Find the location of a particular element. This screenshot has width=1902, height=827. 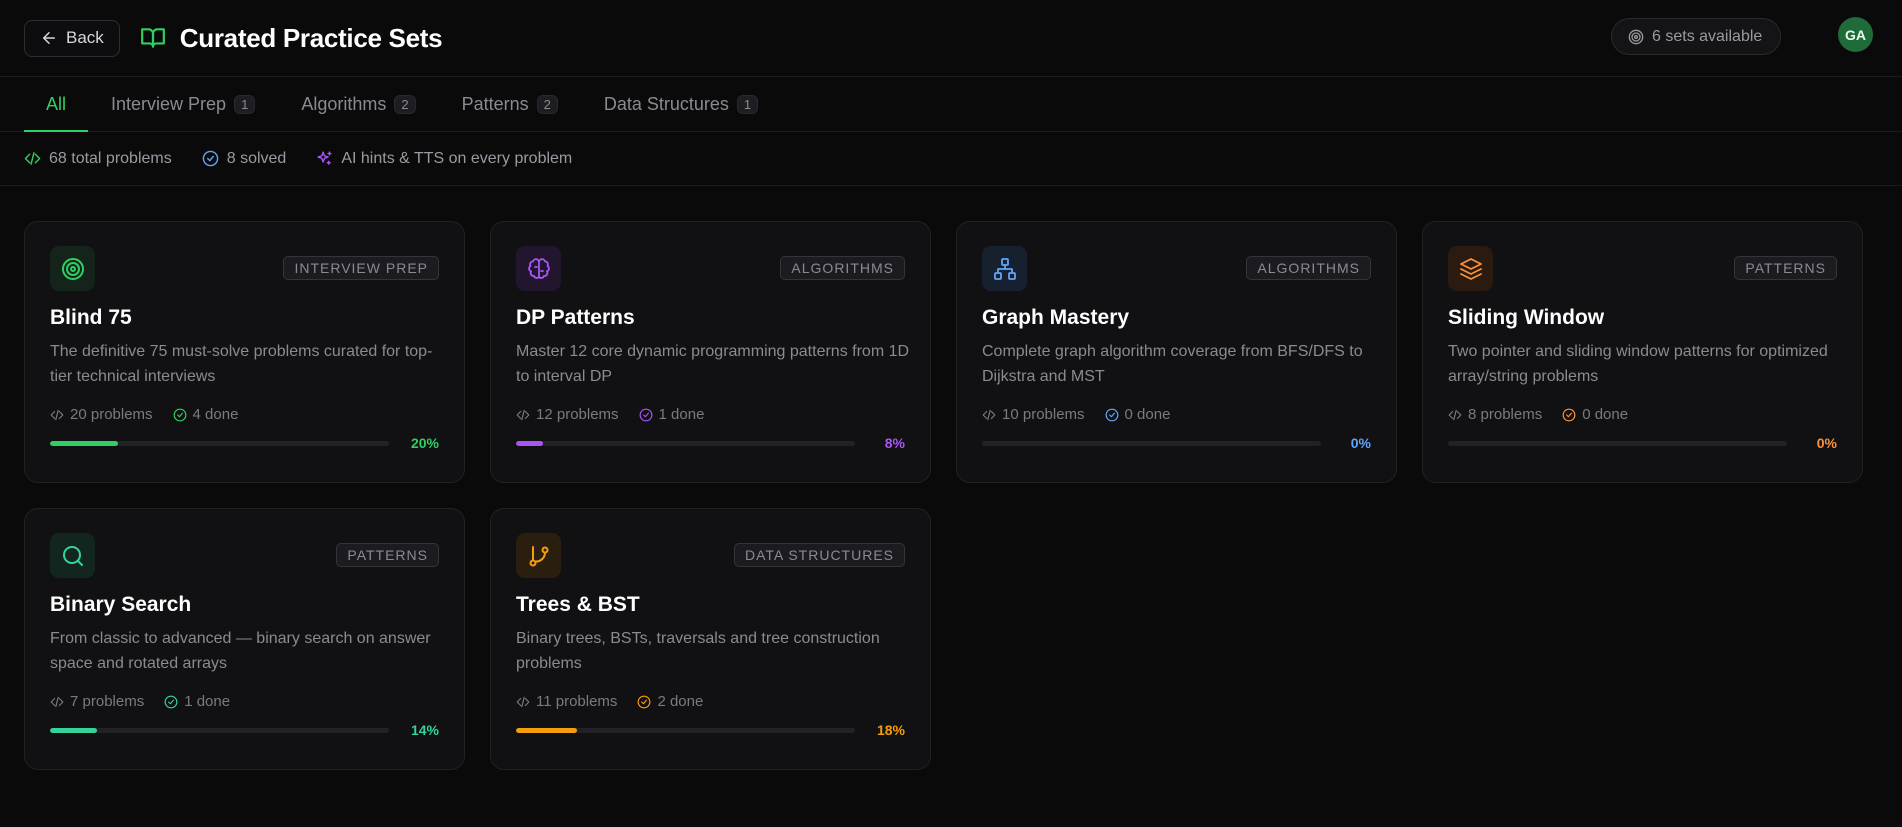

target-icon is located at coordinates (72, 268).